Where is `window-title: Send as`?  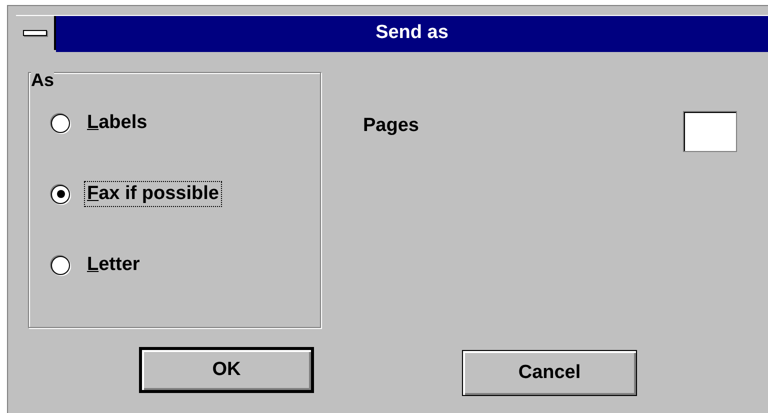
window-title: Send as is located at coordinates (412, 34).